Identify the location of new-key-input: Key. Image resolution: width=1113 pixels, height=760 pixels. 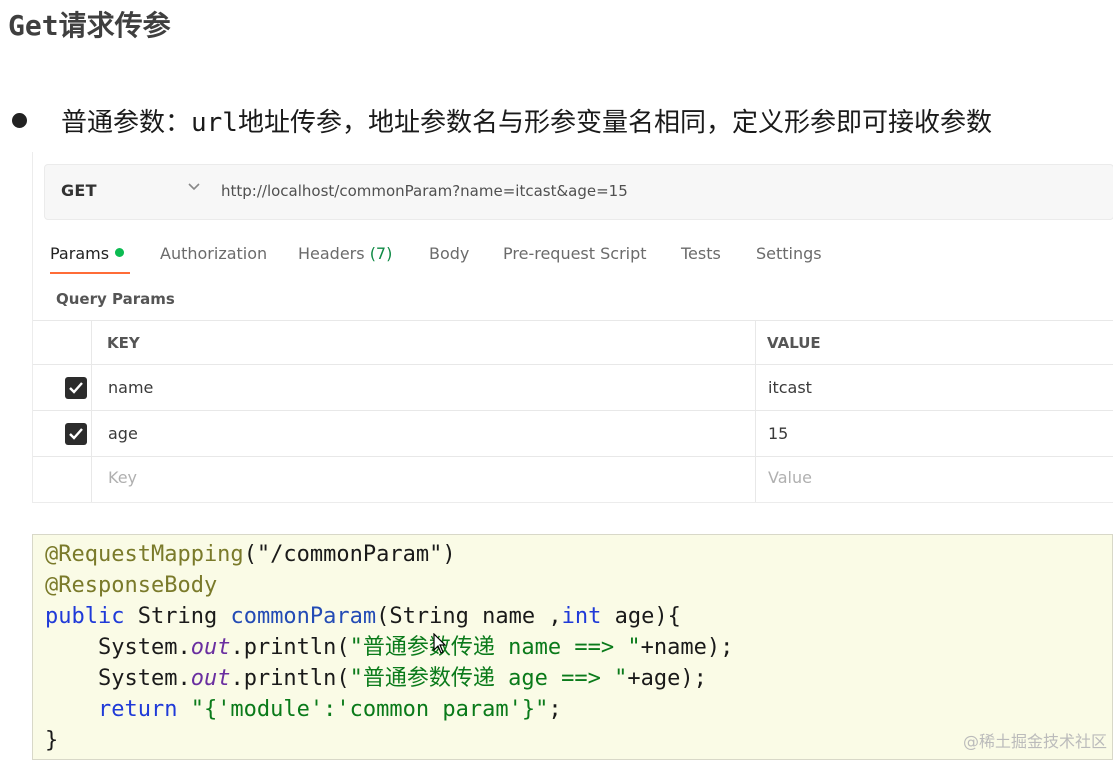
(122, 477).